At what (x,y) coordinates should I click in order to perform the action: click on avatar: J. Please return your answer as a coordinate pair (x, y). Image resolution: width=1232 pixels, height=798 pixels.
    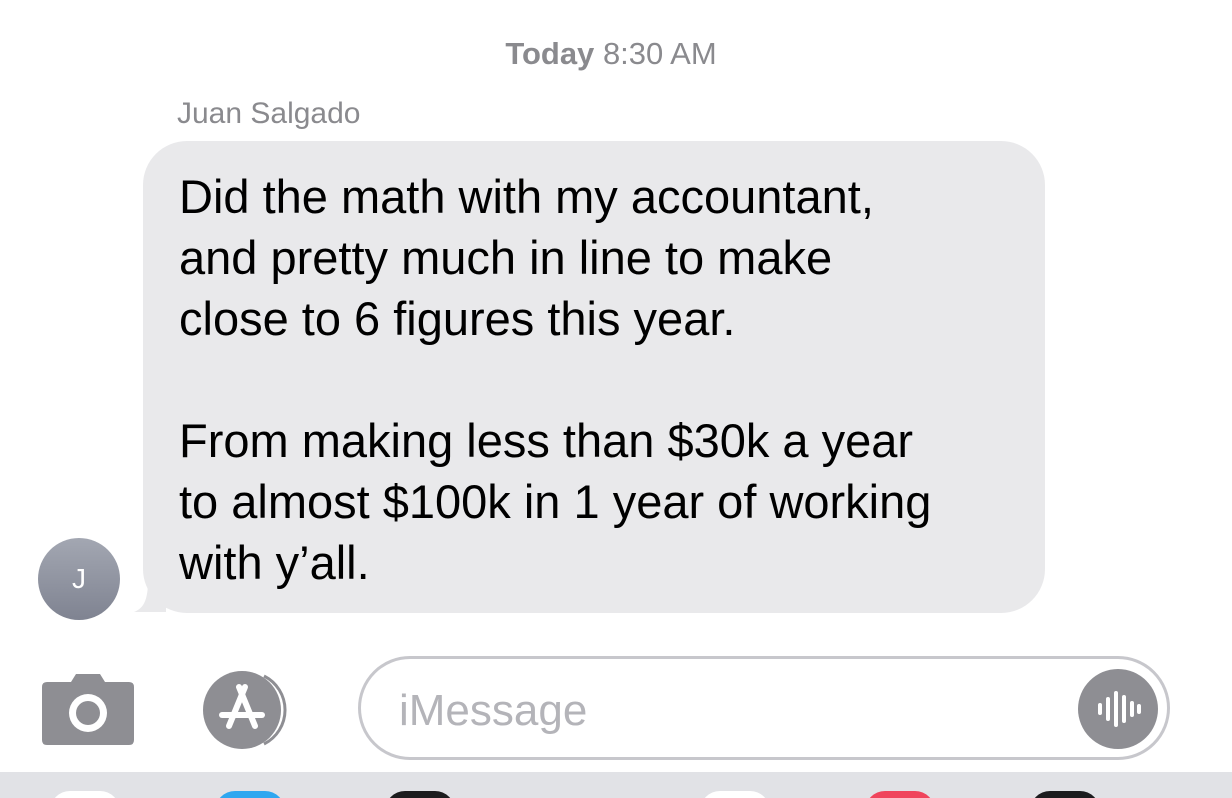
    Looking at the image, I should click on (79, 579).